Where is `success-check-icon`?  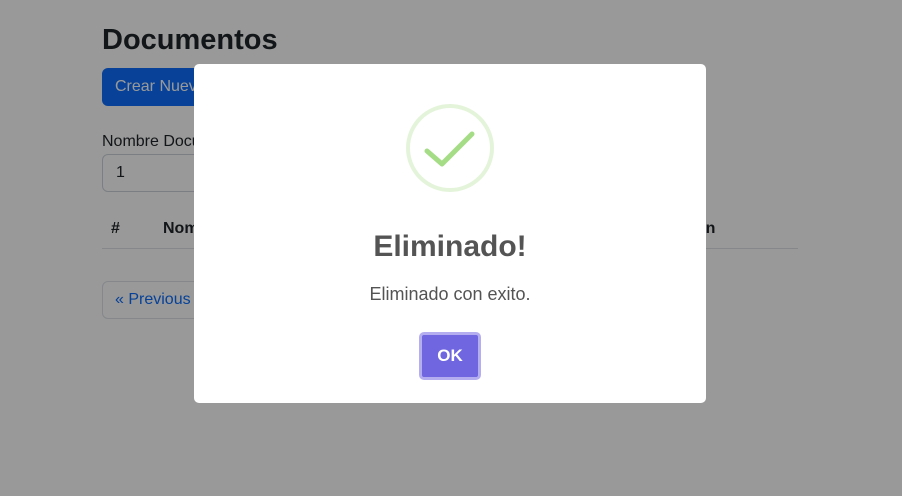 success-check-icon is located at coordinates (450, 148).